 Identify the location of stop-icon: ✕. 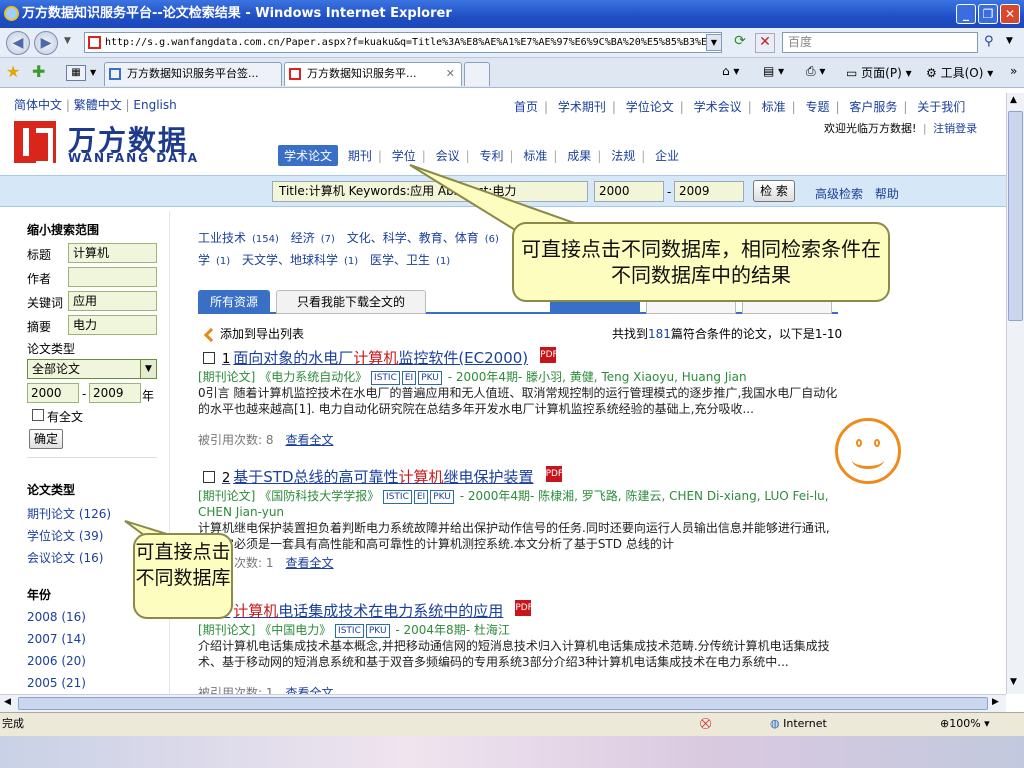
(765, 43).